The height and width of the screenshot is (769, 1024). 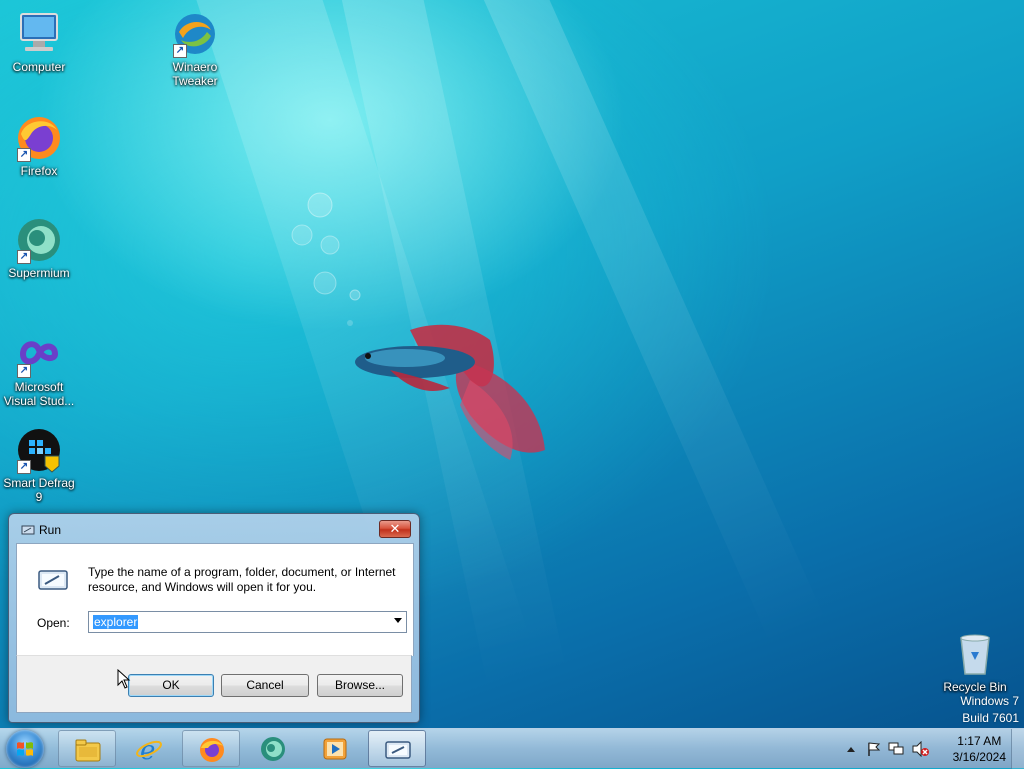 What do you see at coordinates (896, 749) in the screenshot?
I see `network-icon` at bounding box center [896, 749].